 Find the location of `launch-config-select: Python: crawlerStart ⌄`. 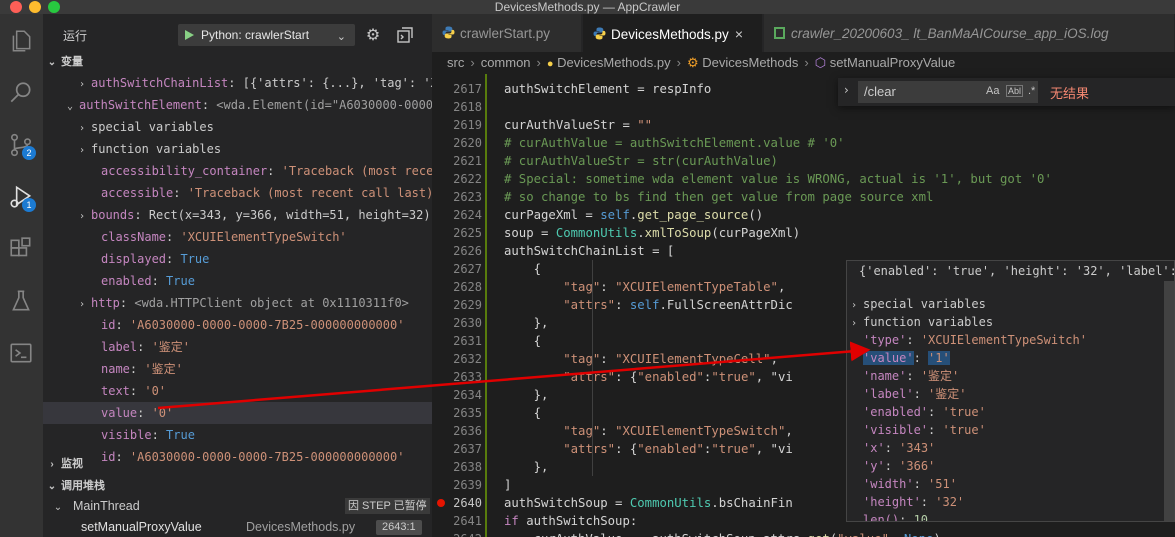

launch-config-select: Python: crawlerStart ⌄ is located at coordinates (266, 35).